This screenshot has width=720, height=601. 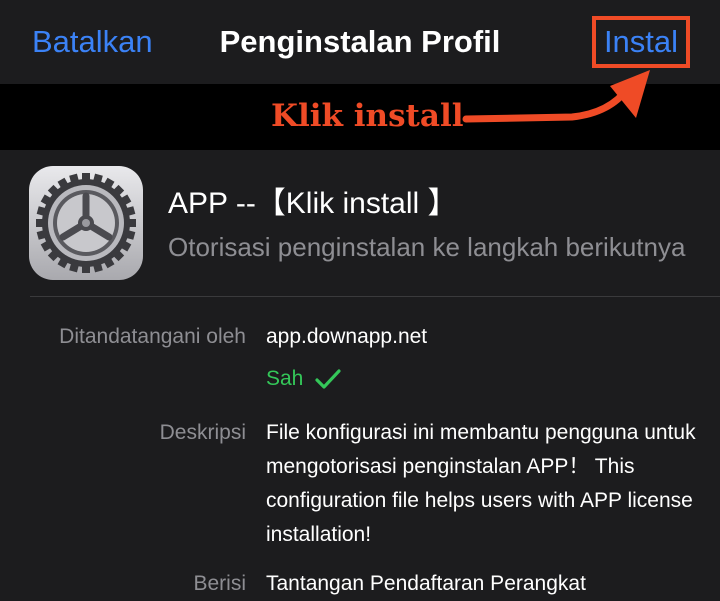 I want to click on signed-by-label: Ditandatangani oleh, so click(x=152, y=336).